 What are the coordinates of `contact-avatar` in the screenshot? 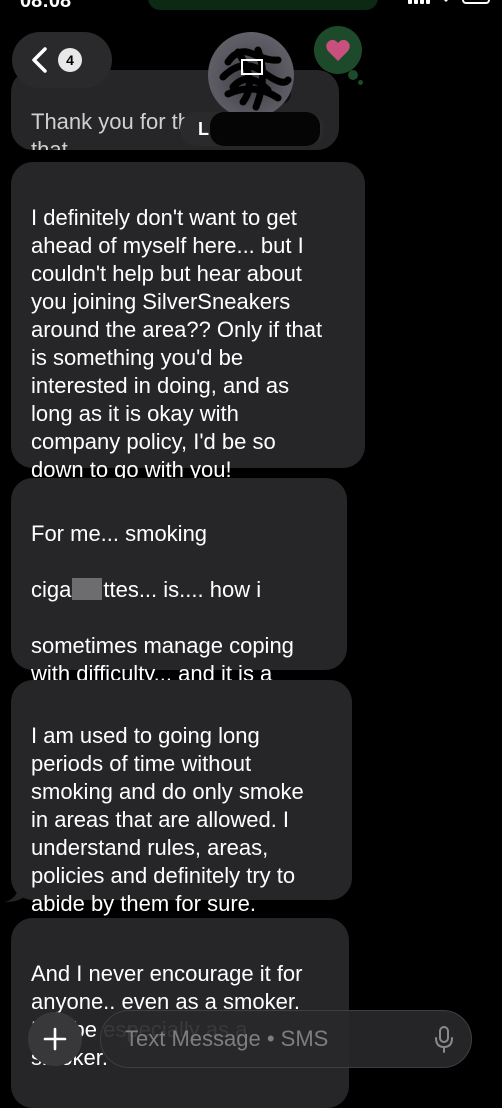 It's located at (251, 75).